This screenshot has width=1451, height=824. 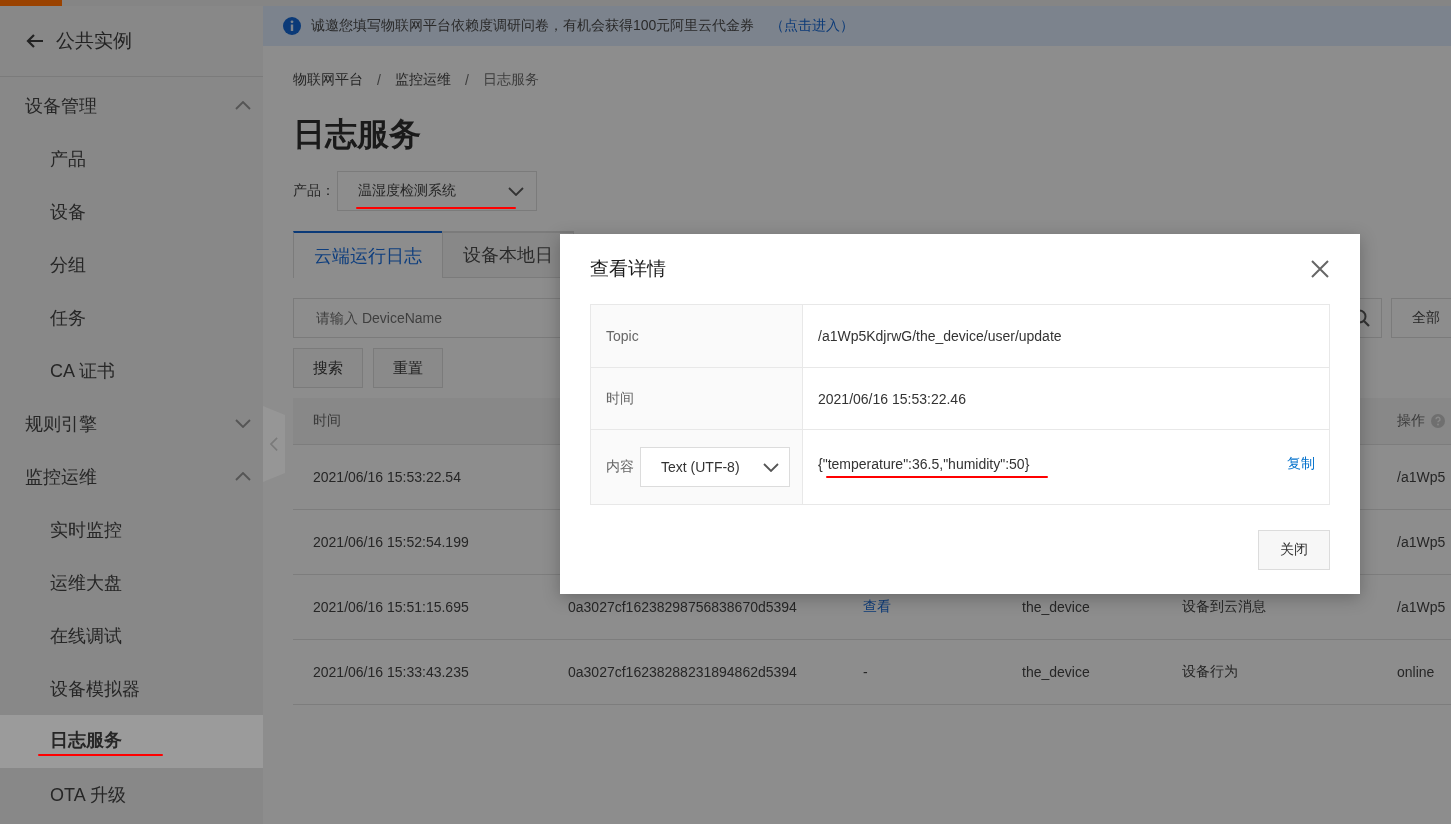 What do you see at coordinates (131, 105) in the screenshot?
I see `sidebar-group: 设备管理` at bounding box center [131, 105].